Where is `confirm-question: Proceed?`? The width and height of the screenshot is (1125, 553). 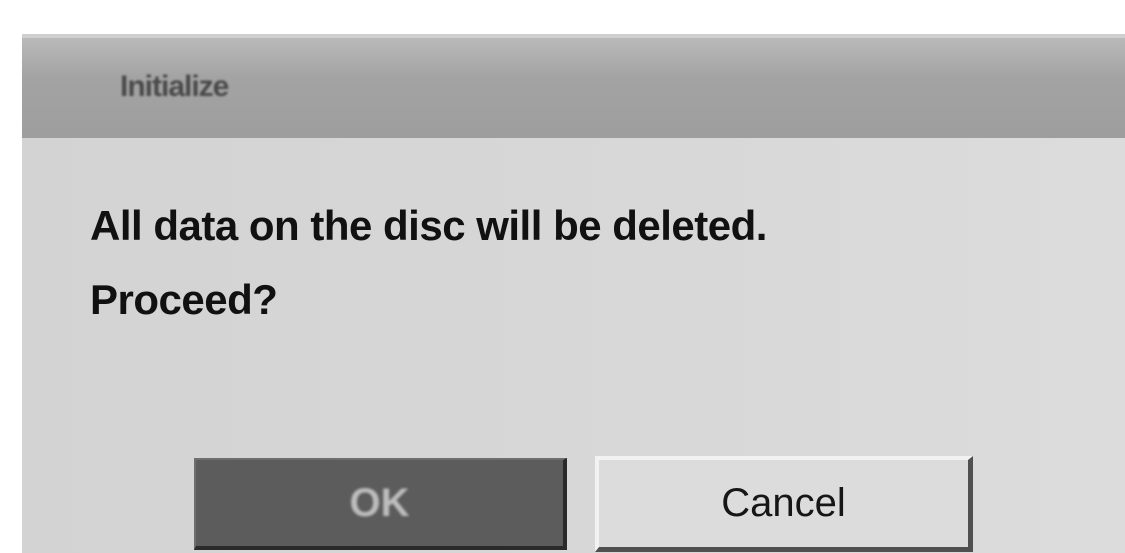 confirm-question: Proceed? is located at coordinates (184, 299).